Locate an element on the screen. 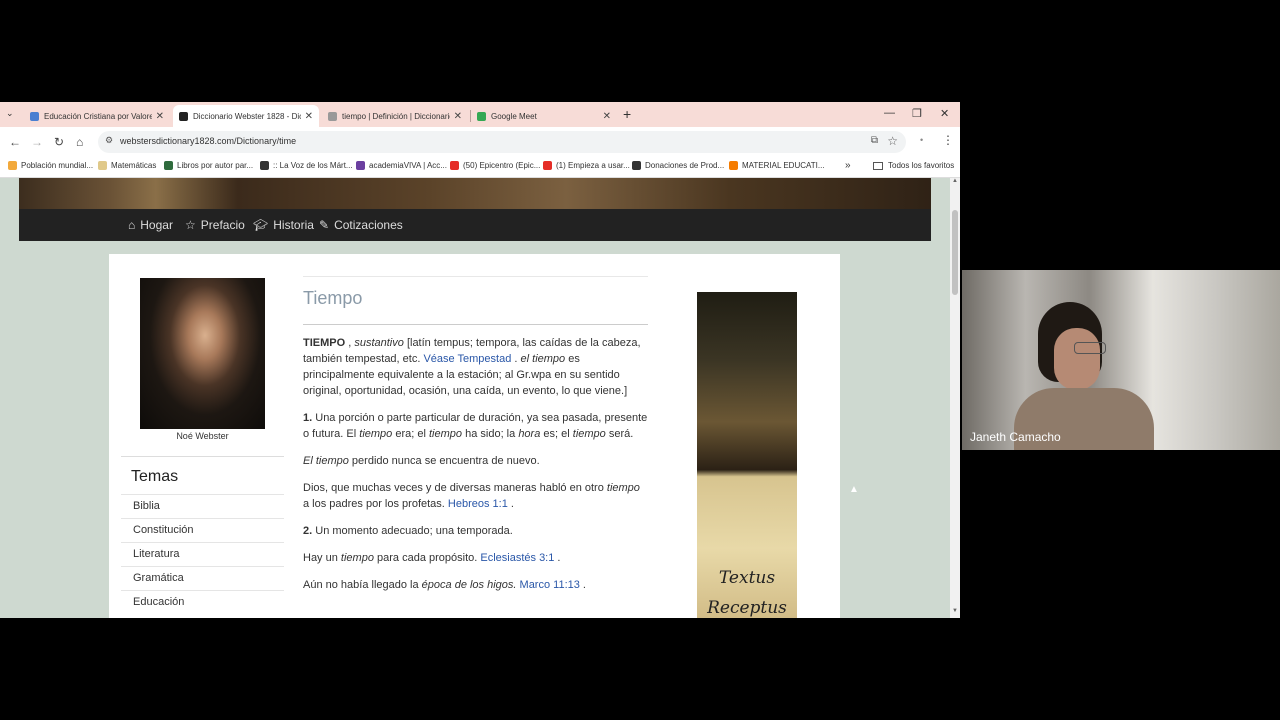 This screenshot has width=1280, height=720. browser-menu-icon: ⋮ is located at coordinates (948, 140).